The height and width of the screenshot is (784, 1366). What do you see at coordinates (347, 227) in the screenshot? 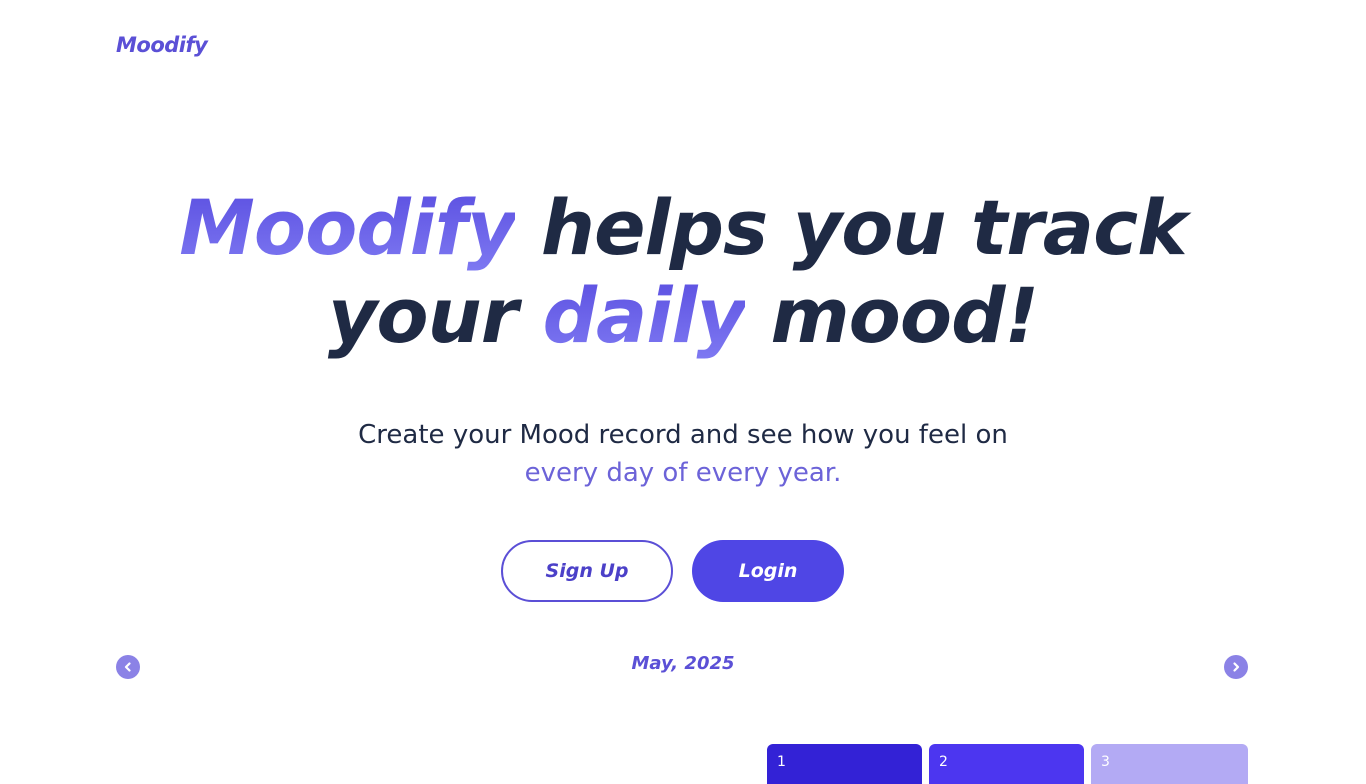
I see `hero-brand: Moodify` at bounding box center [347, 227].